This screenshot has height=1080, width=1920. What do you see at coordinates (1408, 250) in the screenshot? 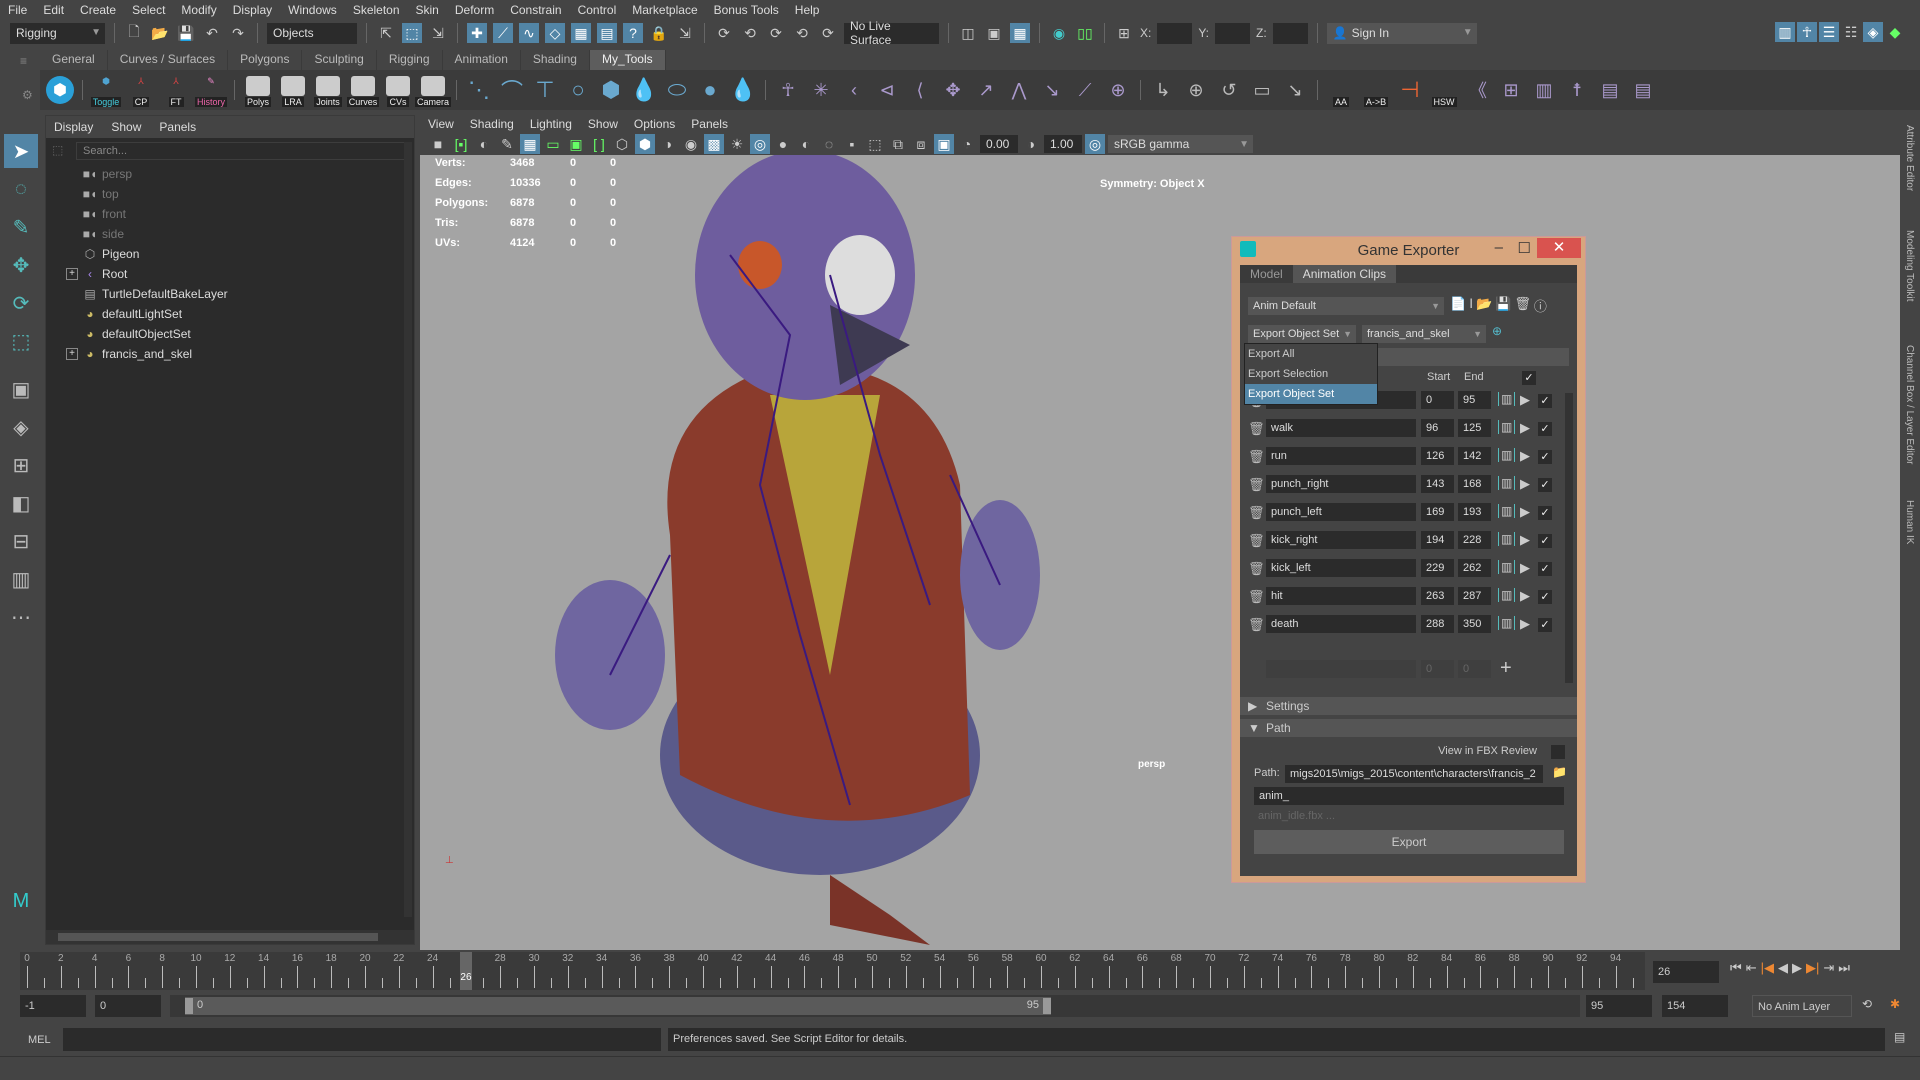
I see `dialog-title-bar: Game Exporter – ☐ ✕` at bounding box center [1408, 250].